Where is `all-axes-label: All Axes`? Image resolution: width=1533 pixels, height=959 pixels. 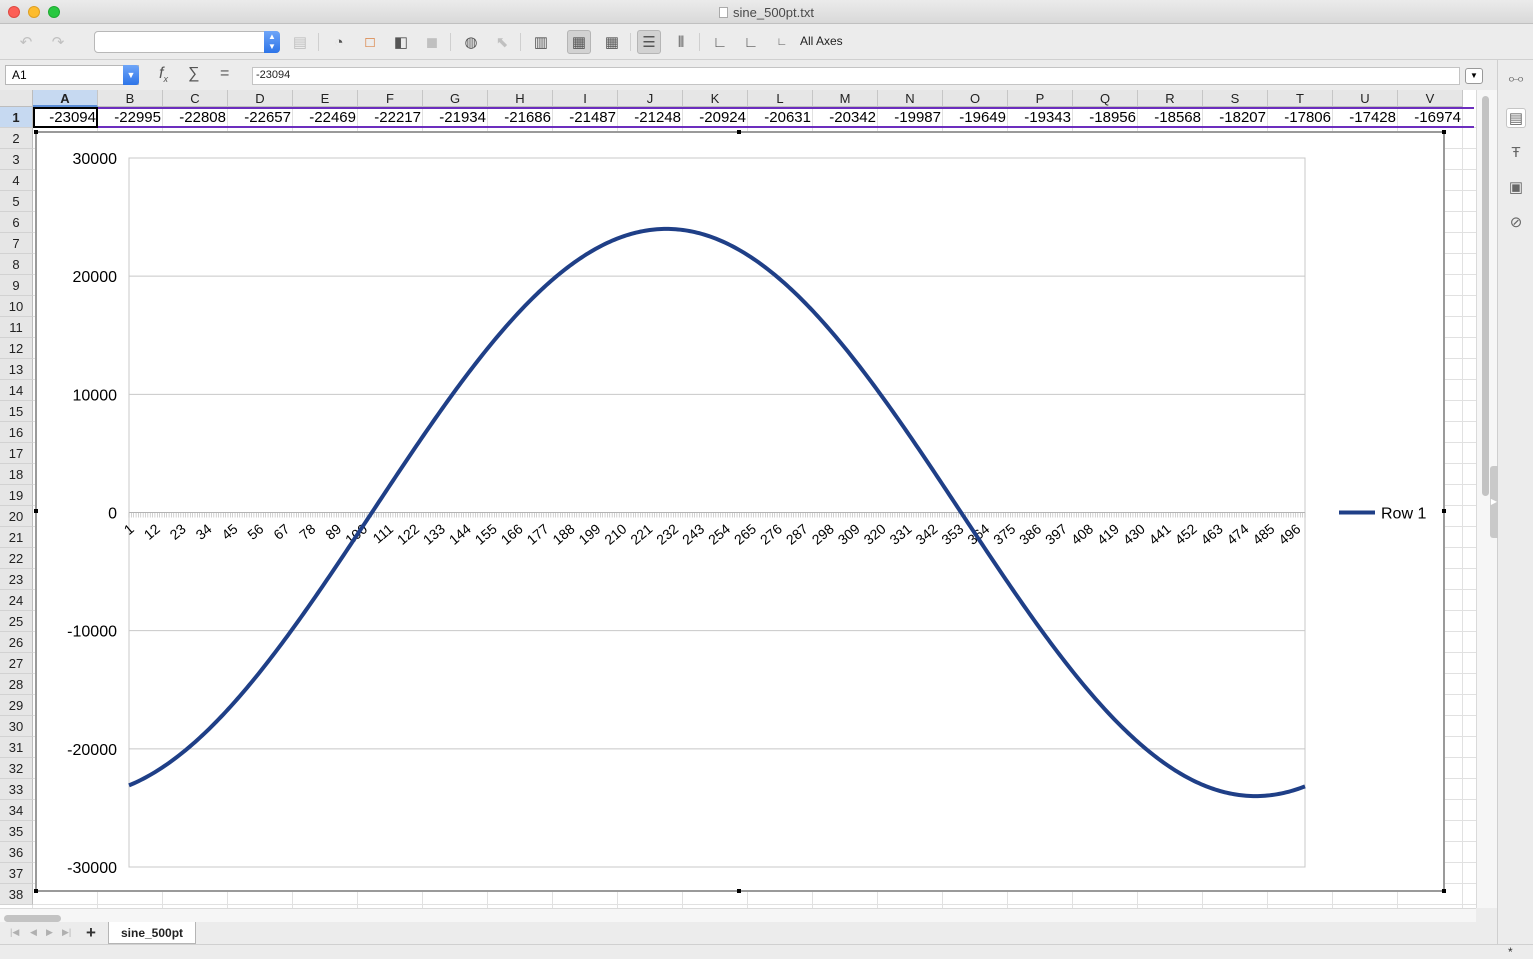 all-axes-label: All Axes is located at coordinates (821, 41).